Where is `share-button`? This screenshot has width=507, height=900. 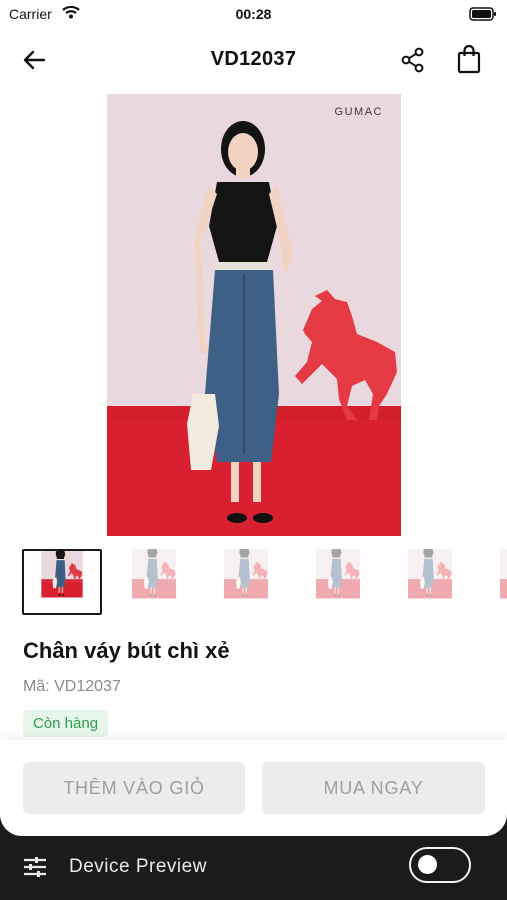
share-button is located at coordinates (413, 60).